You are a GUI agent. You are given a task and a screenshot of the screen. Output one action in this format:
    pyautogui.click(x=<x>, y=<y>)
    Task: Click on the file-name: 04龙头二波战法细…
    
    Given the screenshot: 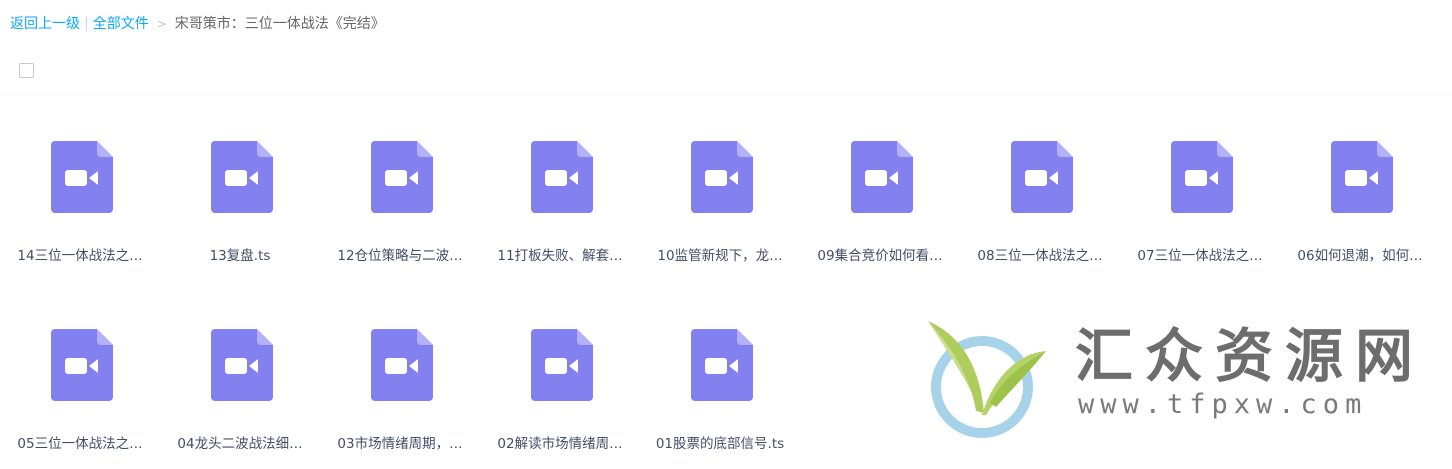 What is the action you would take?
    pyautogui.click(x=240, y=444)
    